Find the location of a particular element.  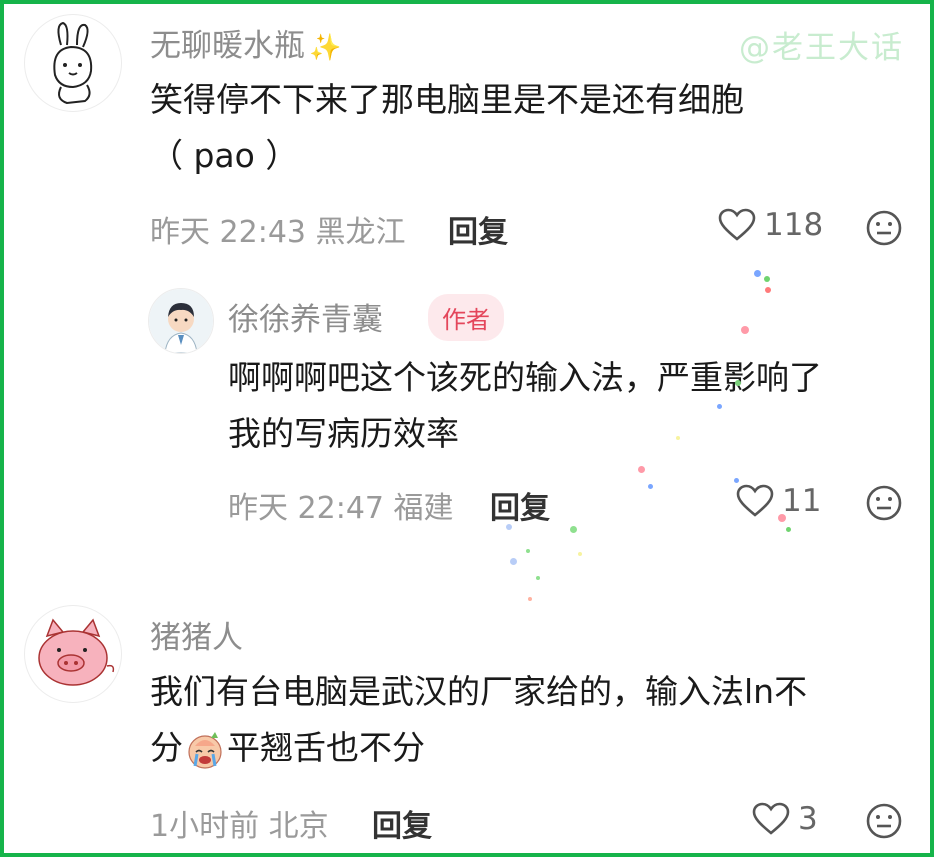

comment-meta: 昨天 22:43 黑龙江 is located at coordinates (278, 229).